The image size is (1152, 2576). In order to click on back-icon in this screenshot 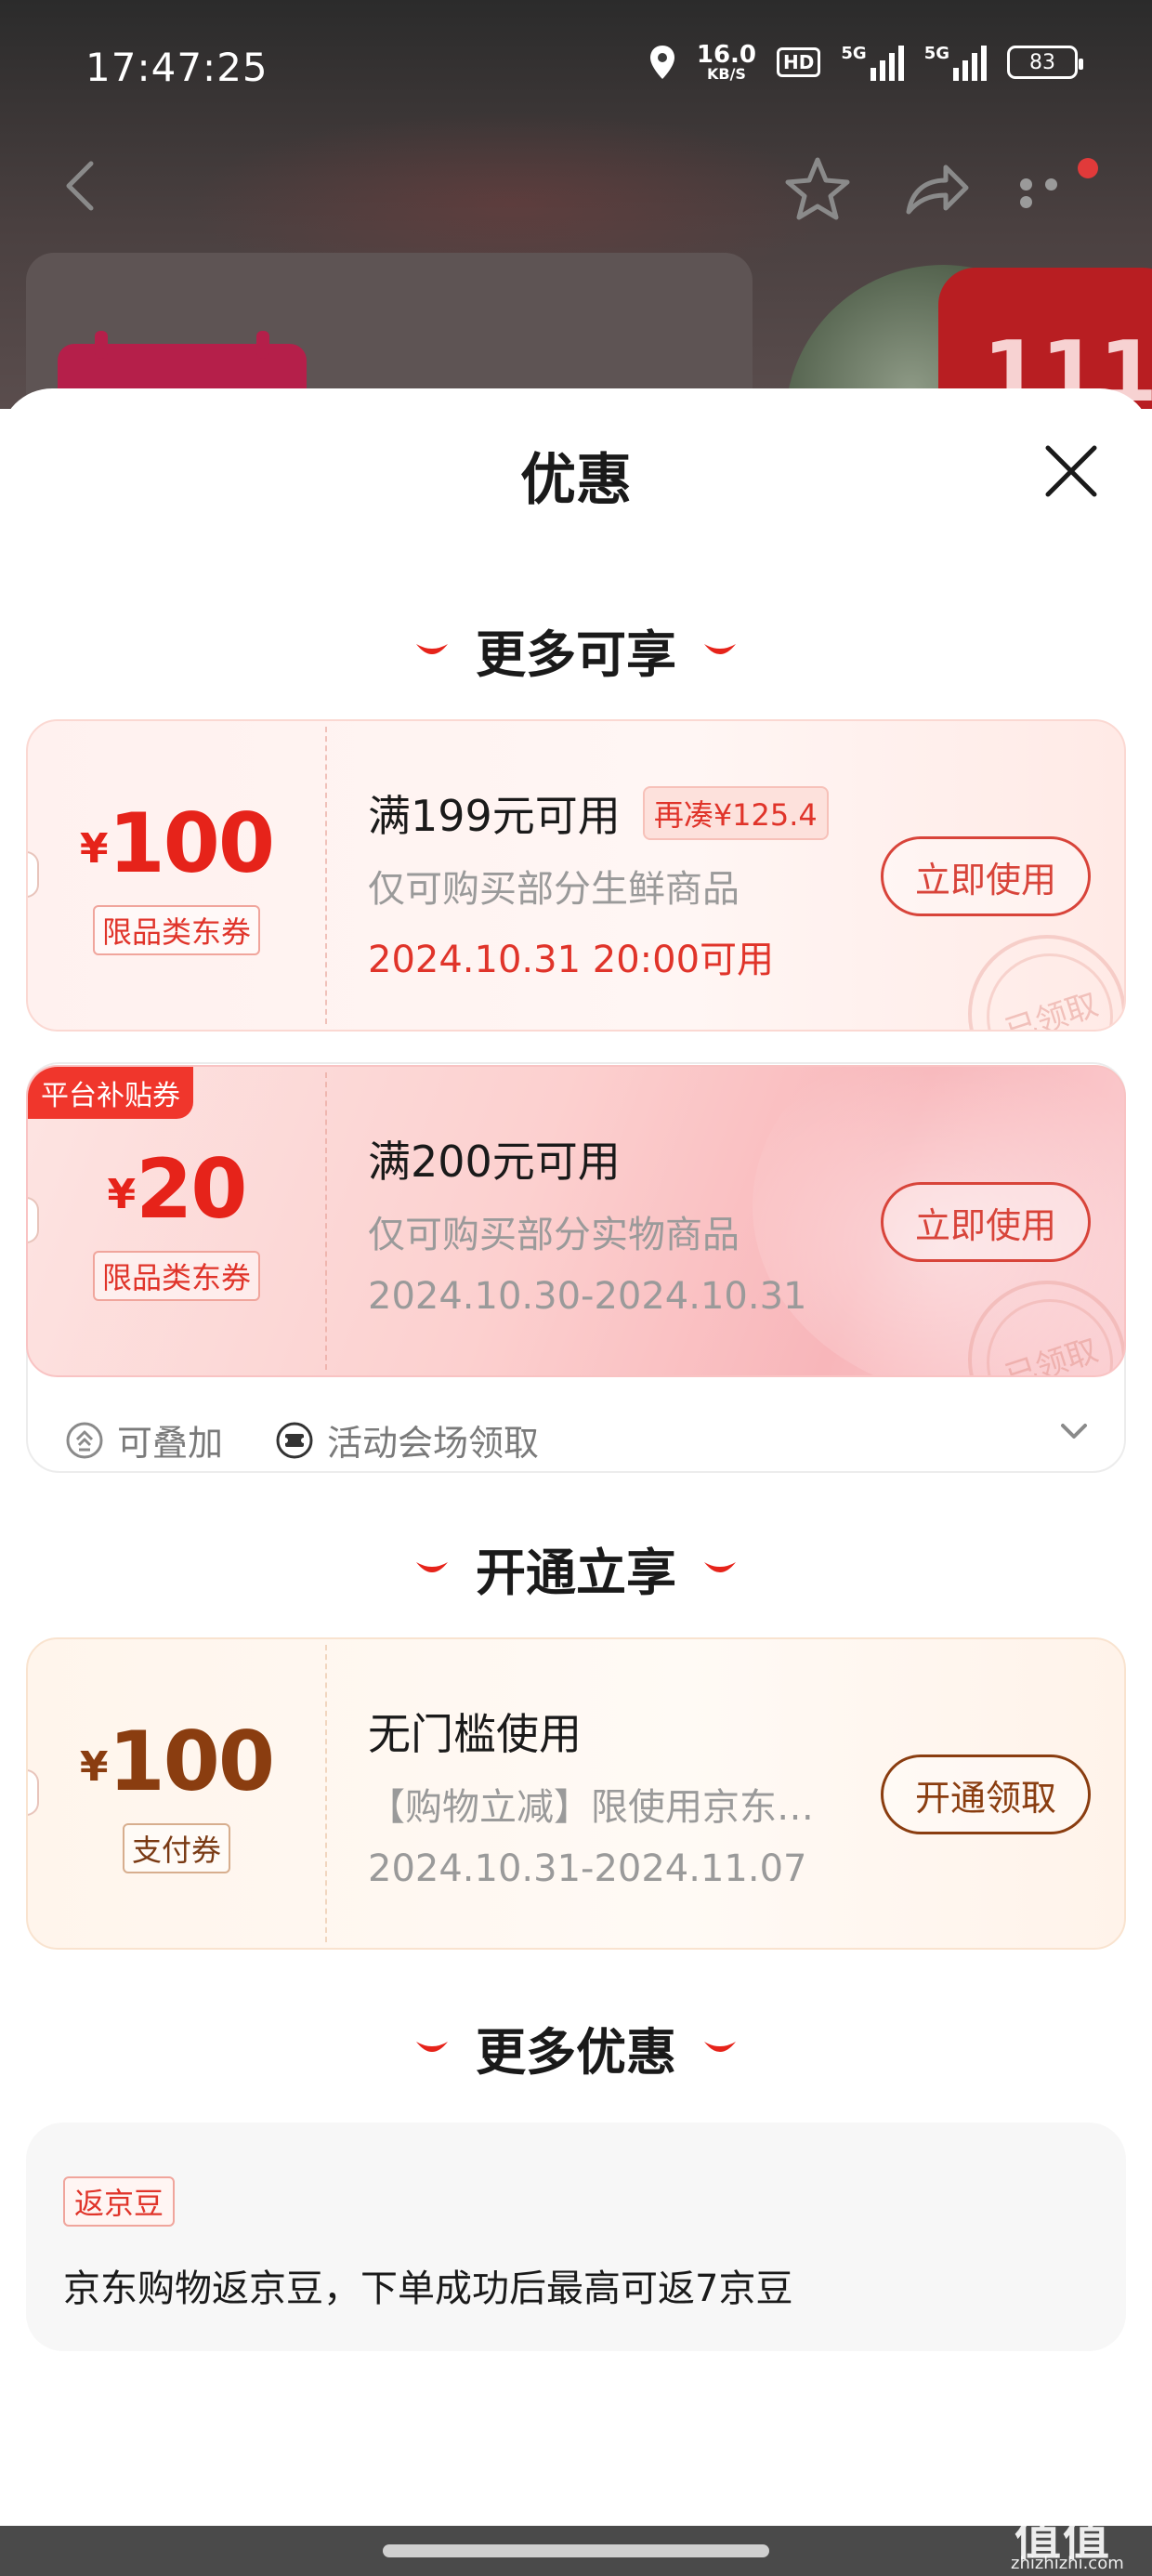, I will do `click(81, 186)`.